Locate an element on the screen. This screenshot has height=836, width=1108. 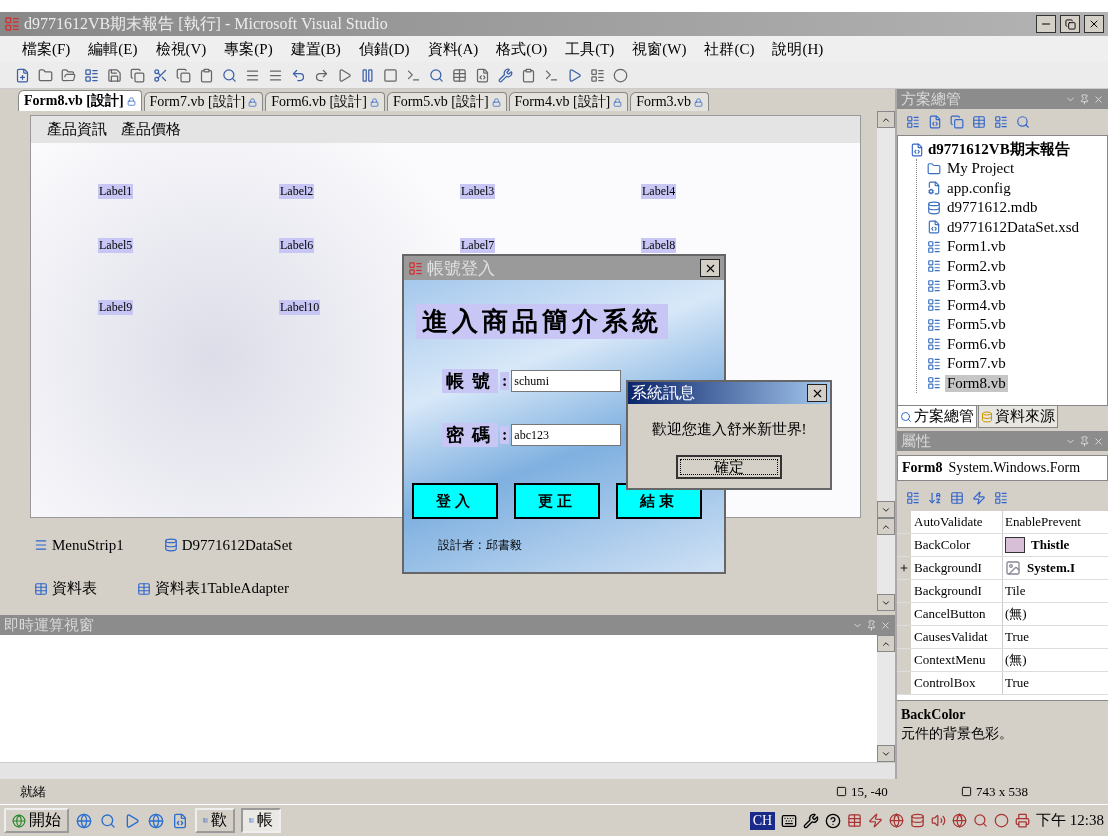
input-field: abc123 is located at coordinates (566, 435).